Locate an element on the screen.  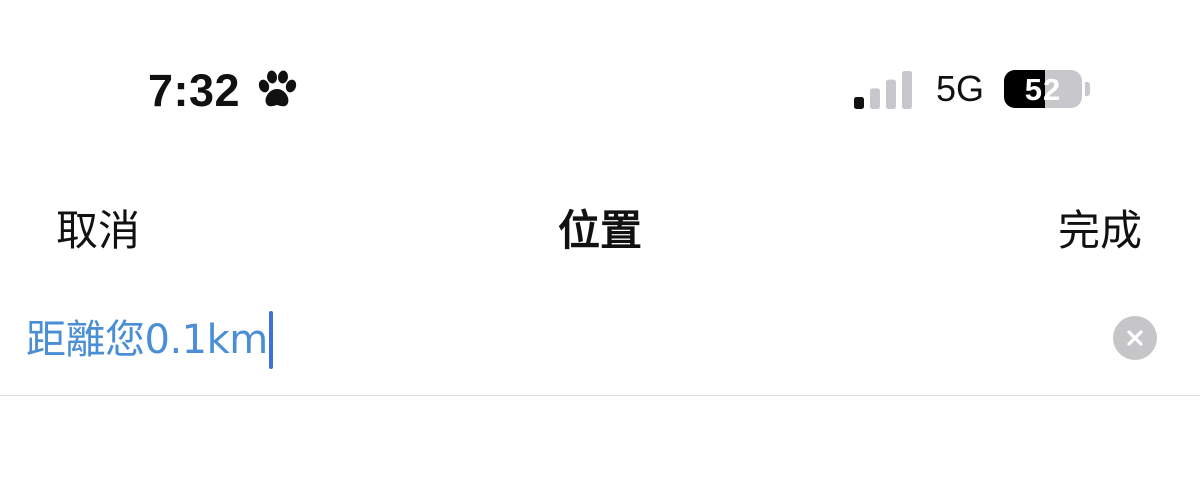
battery-level: 52 is located at coordinates (1043, 89).